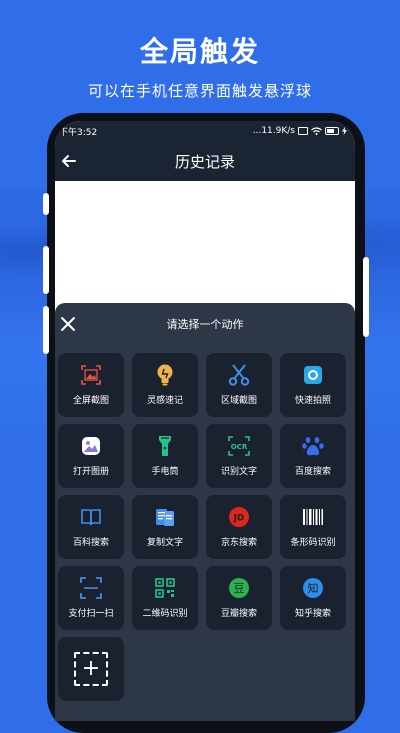  Describe the element at coordinates (165, 375) in the screenshot. I see `lightbulb-icon` at that location.